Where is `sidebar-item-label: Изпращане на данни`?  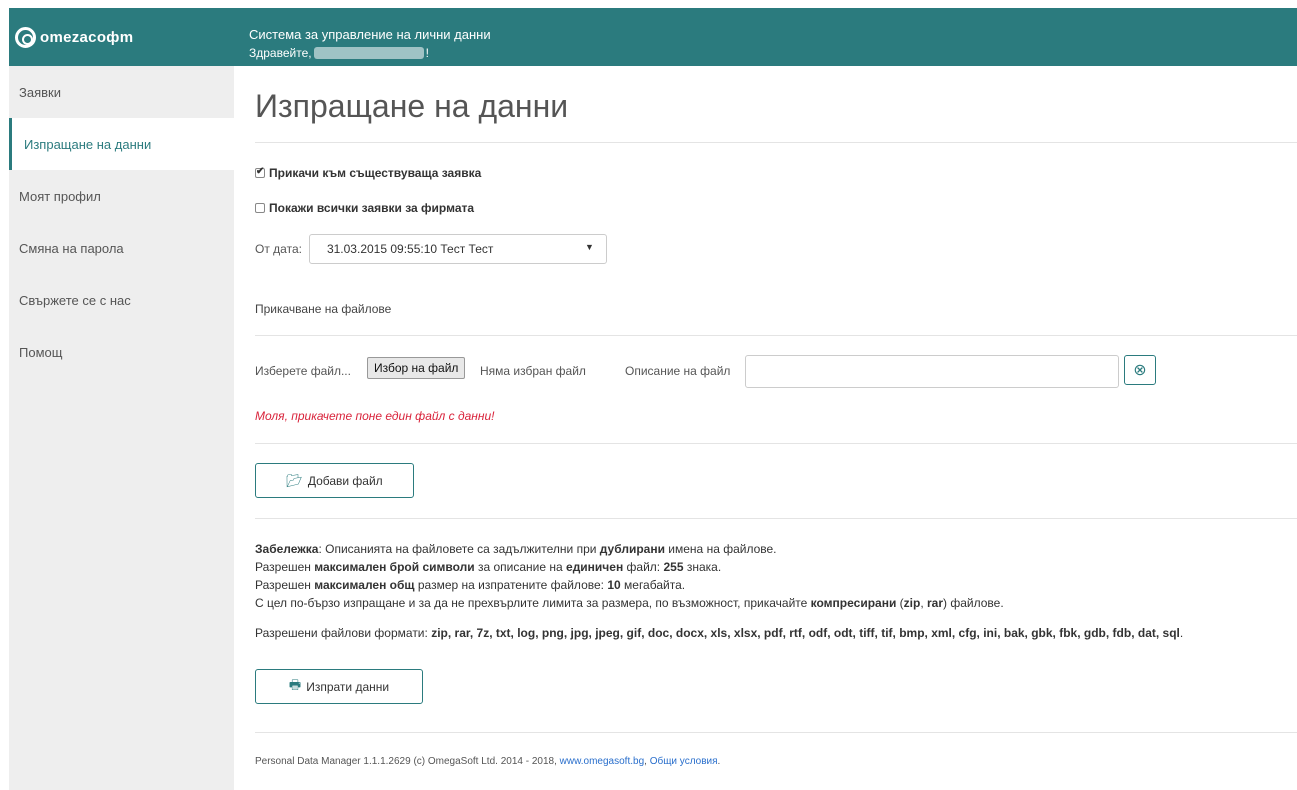 sidebar-item-label: Изпращане на данни is located at coordinates (88, 144).